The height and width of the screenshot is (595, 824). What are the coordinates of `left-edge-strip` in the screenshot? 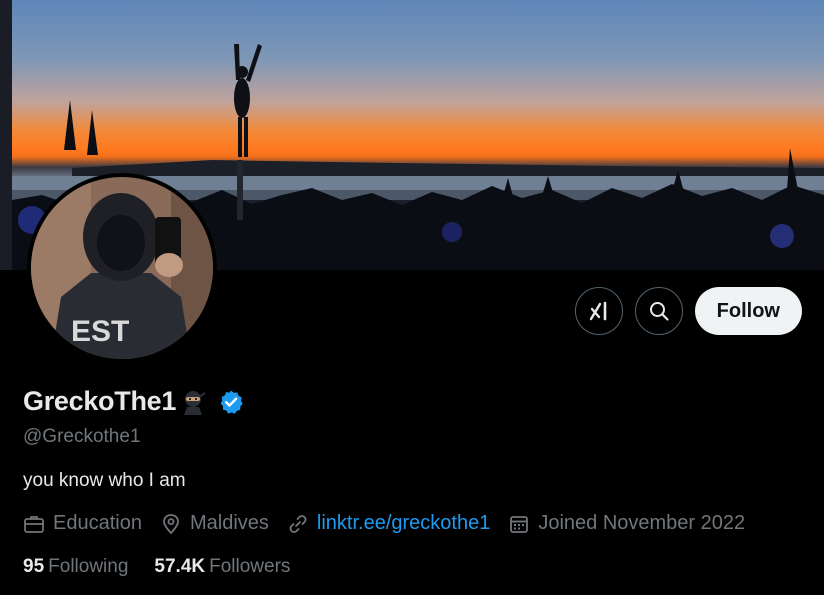 It's located at (6, 135).